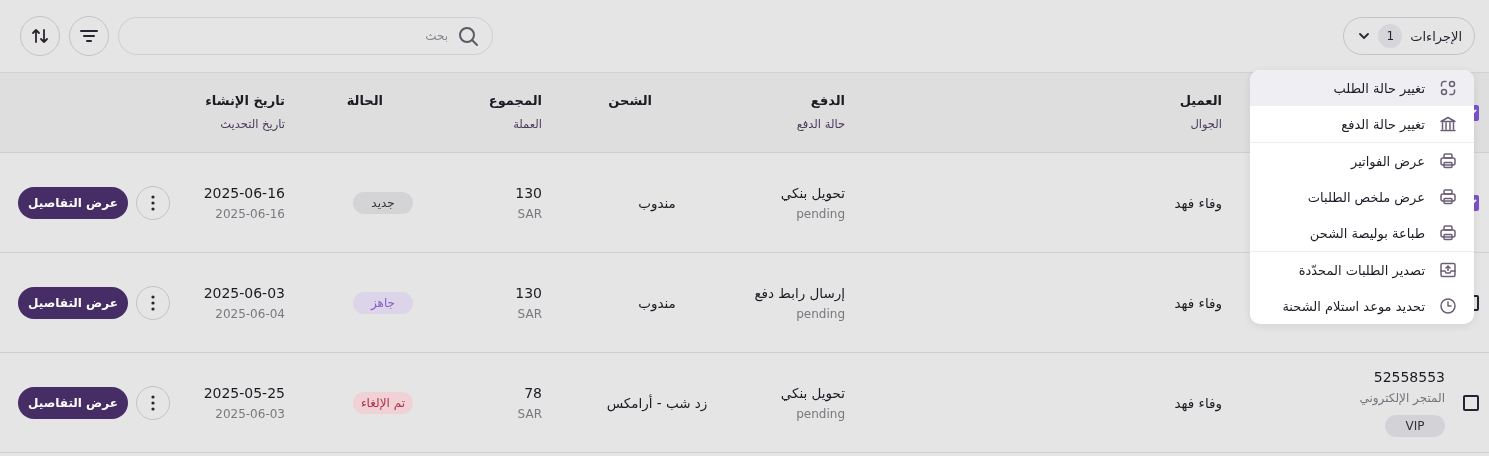 The height and width of the screenshot is (456, 1489). I want to click on tag: VIP, so click(1415, 425).